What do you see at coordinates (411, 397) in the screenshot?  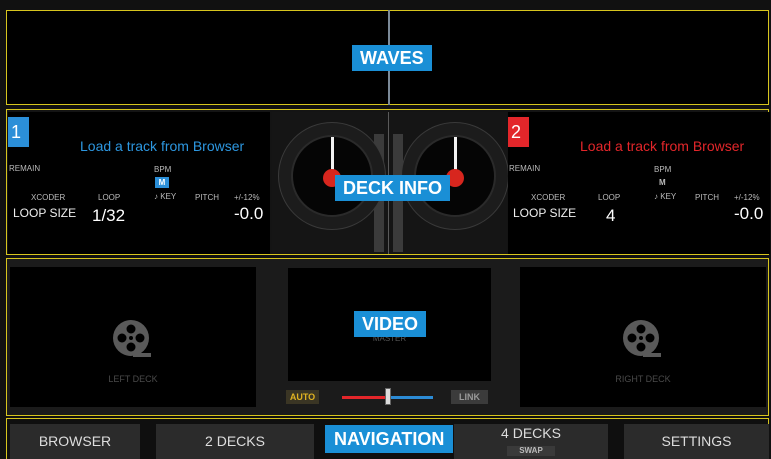 I see `crossfader-right-track` at bounding box center [411, 397].